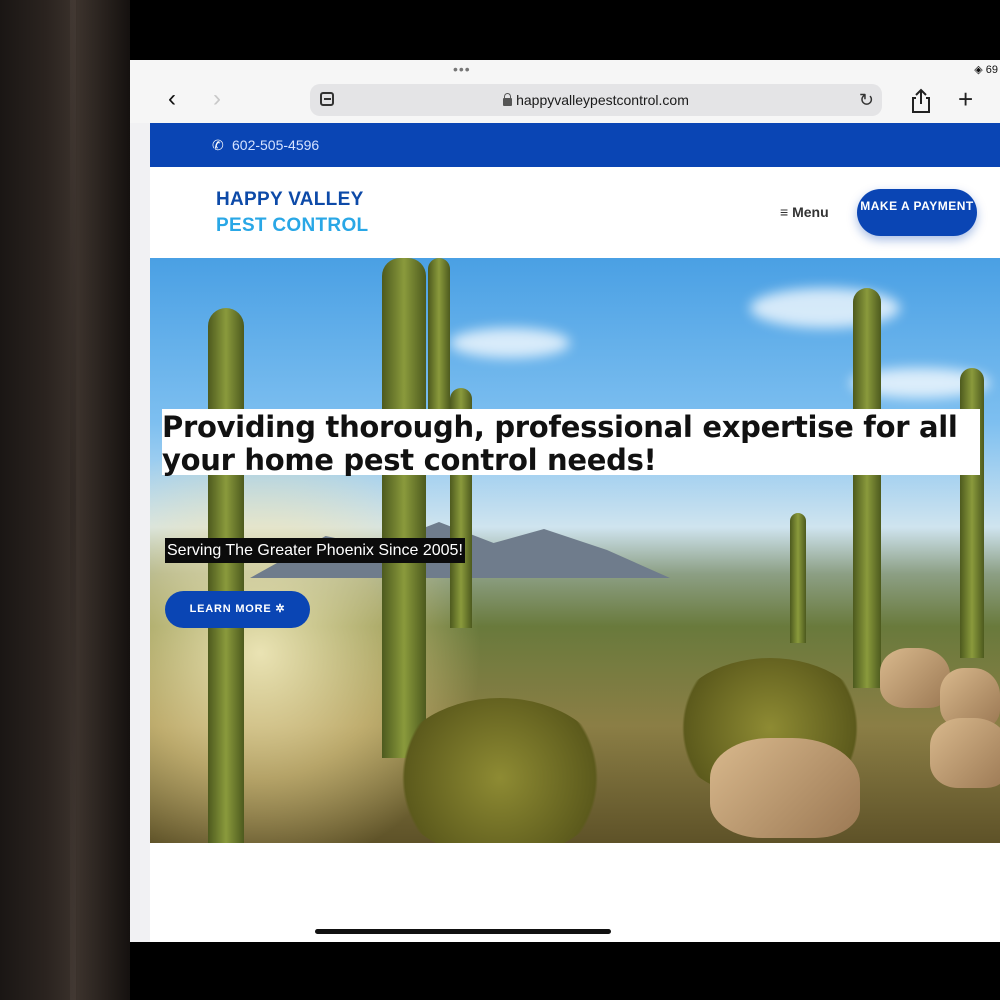 Image resolution: width=1000 pixels, height=1000 pixels. Describe the element at coordinates (965, 99) in the screenshot. I see `plus-icon: +` at that location.